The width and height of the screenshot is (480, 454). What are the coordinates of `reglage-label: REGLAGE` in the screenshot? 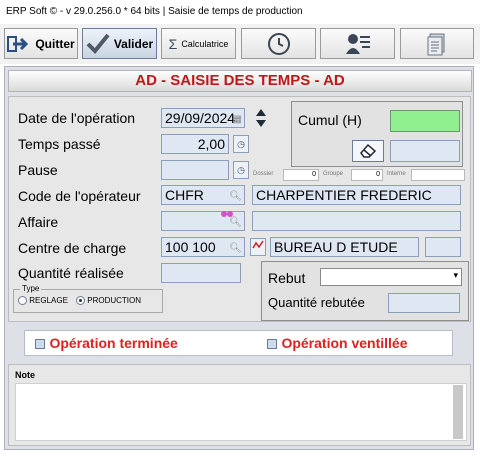 It's located at (48, 300).